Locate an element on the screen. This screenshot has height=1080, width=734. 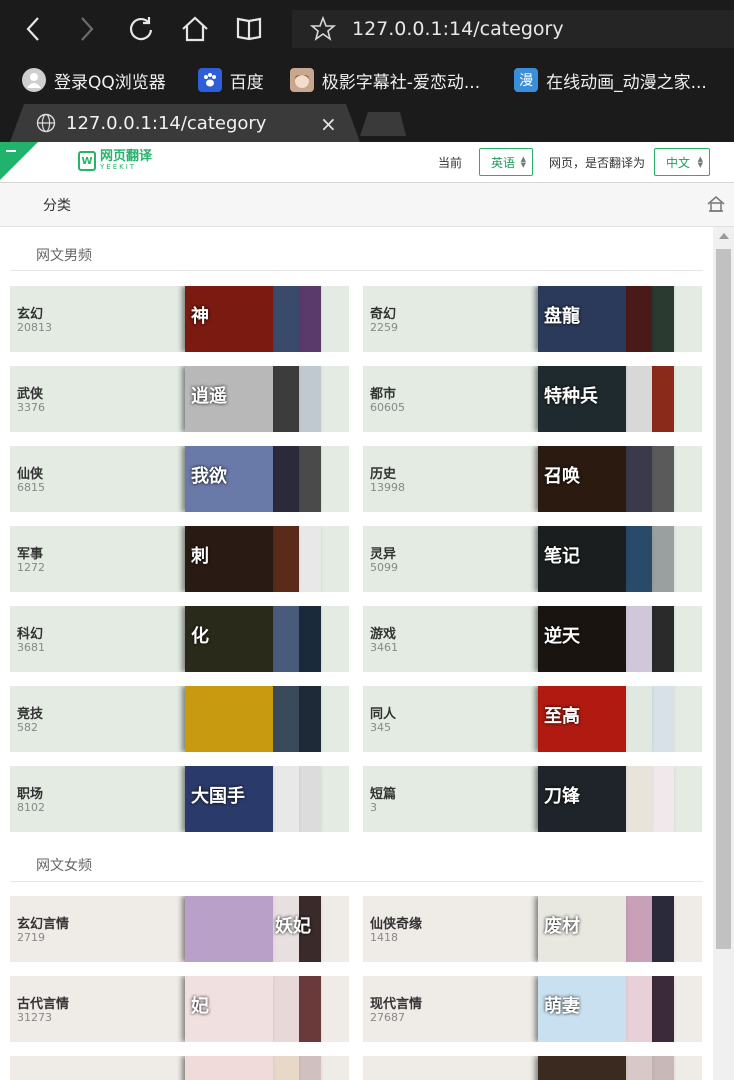
scroll-up-icon is located at coordinates (724, 236).